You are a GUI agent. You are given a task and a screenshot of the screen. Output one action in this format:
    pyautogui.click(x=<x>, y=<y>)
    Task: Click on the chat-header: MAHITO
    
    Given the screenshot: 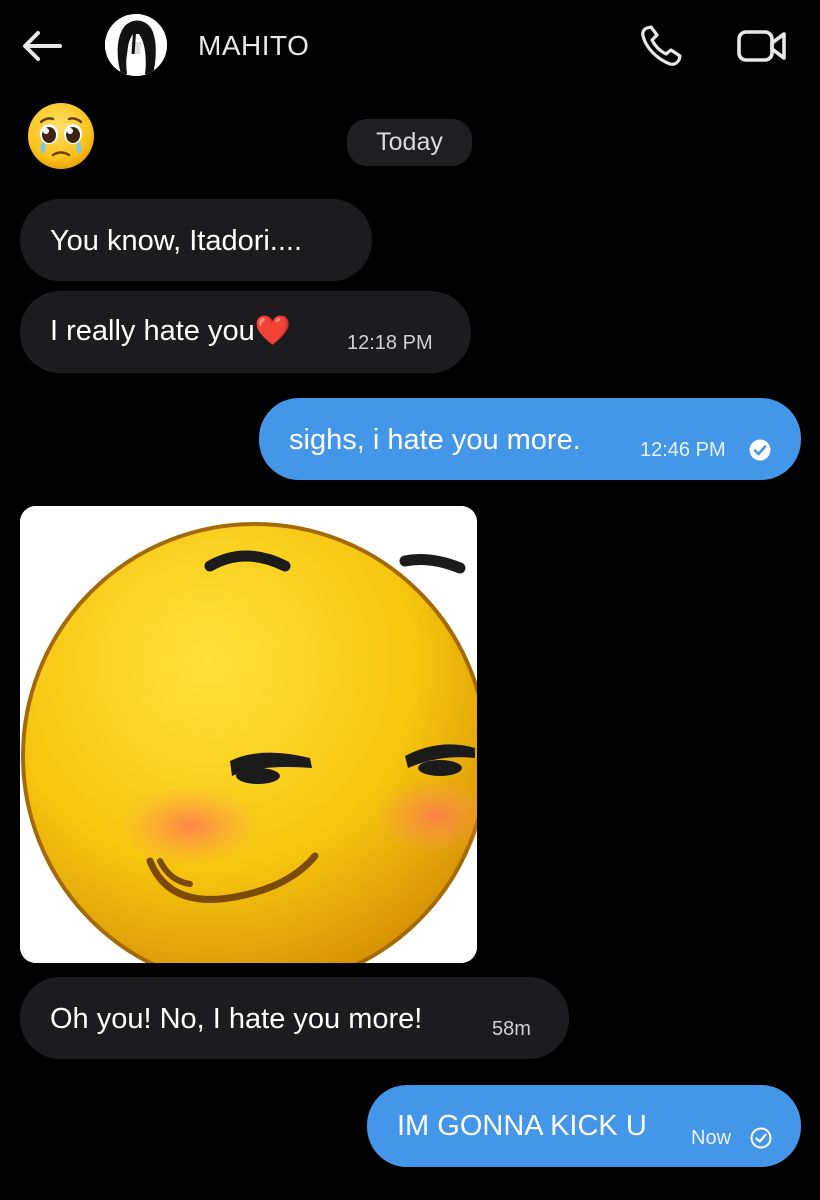 What is the action you would take?
    pyautogui.click(x=410, y=47)
    